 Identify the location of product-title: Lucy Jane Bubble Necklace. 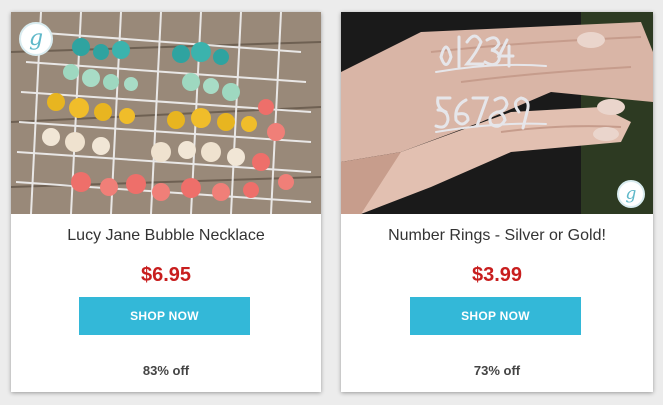
(166, 236).